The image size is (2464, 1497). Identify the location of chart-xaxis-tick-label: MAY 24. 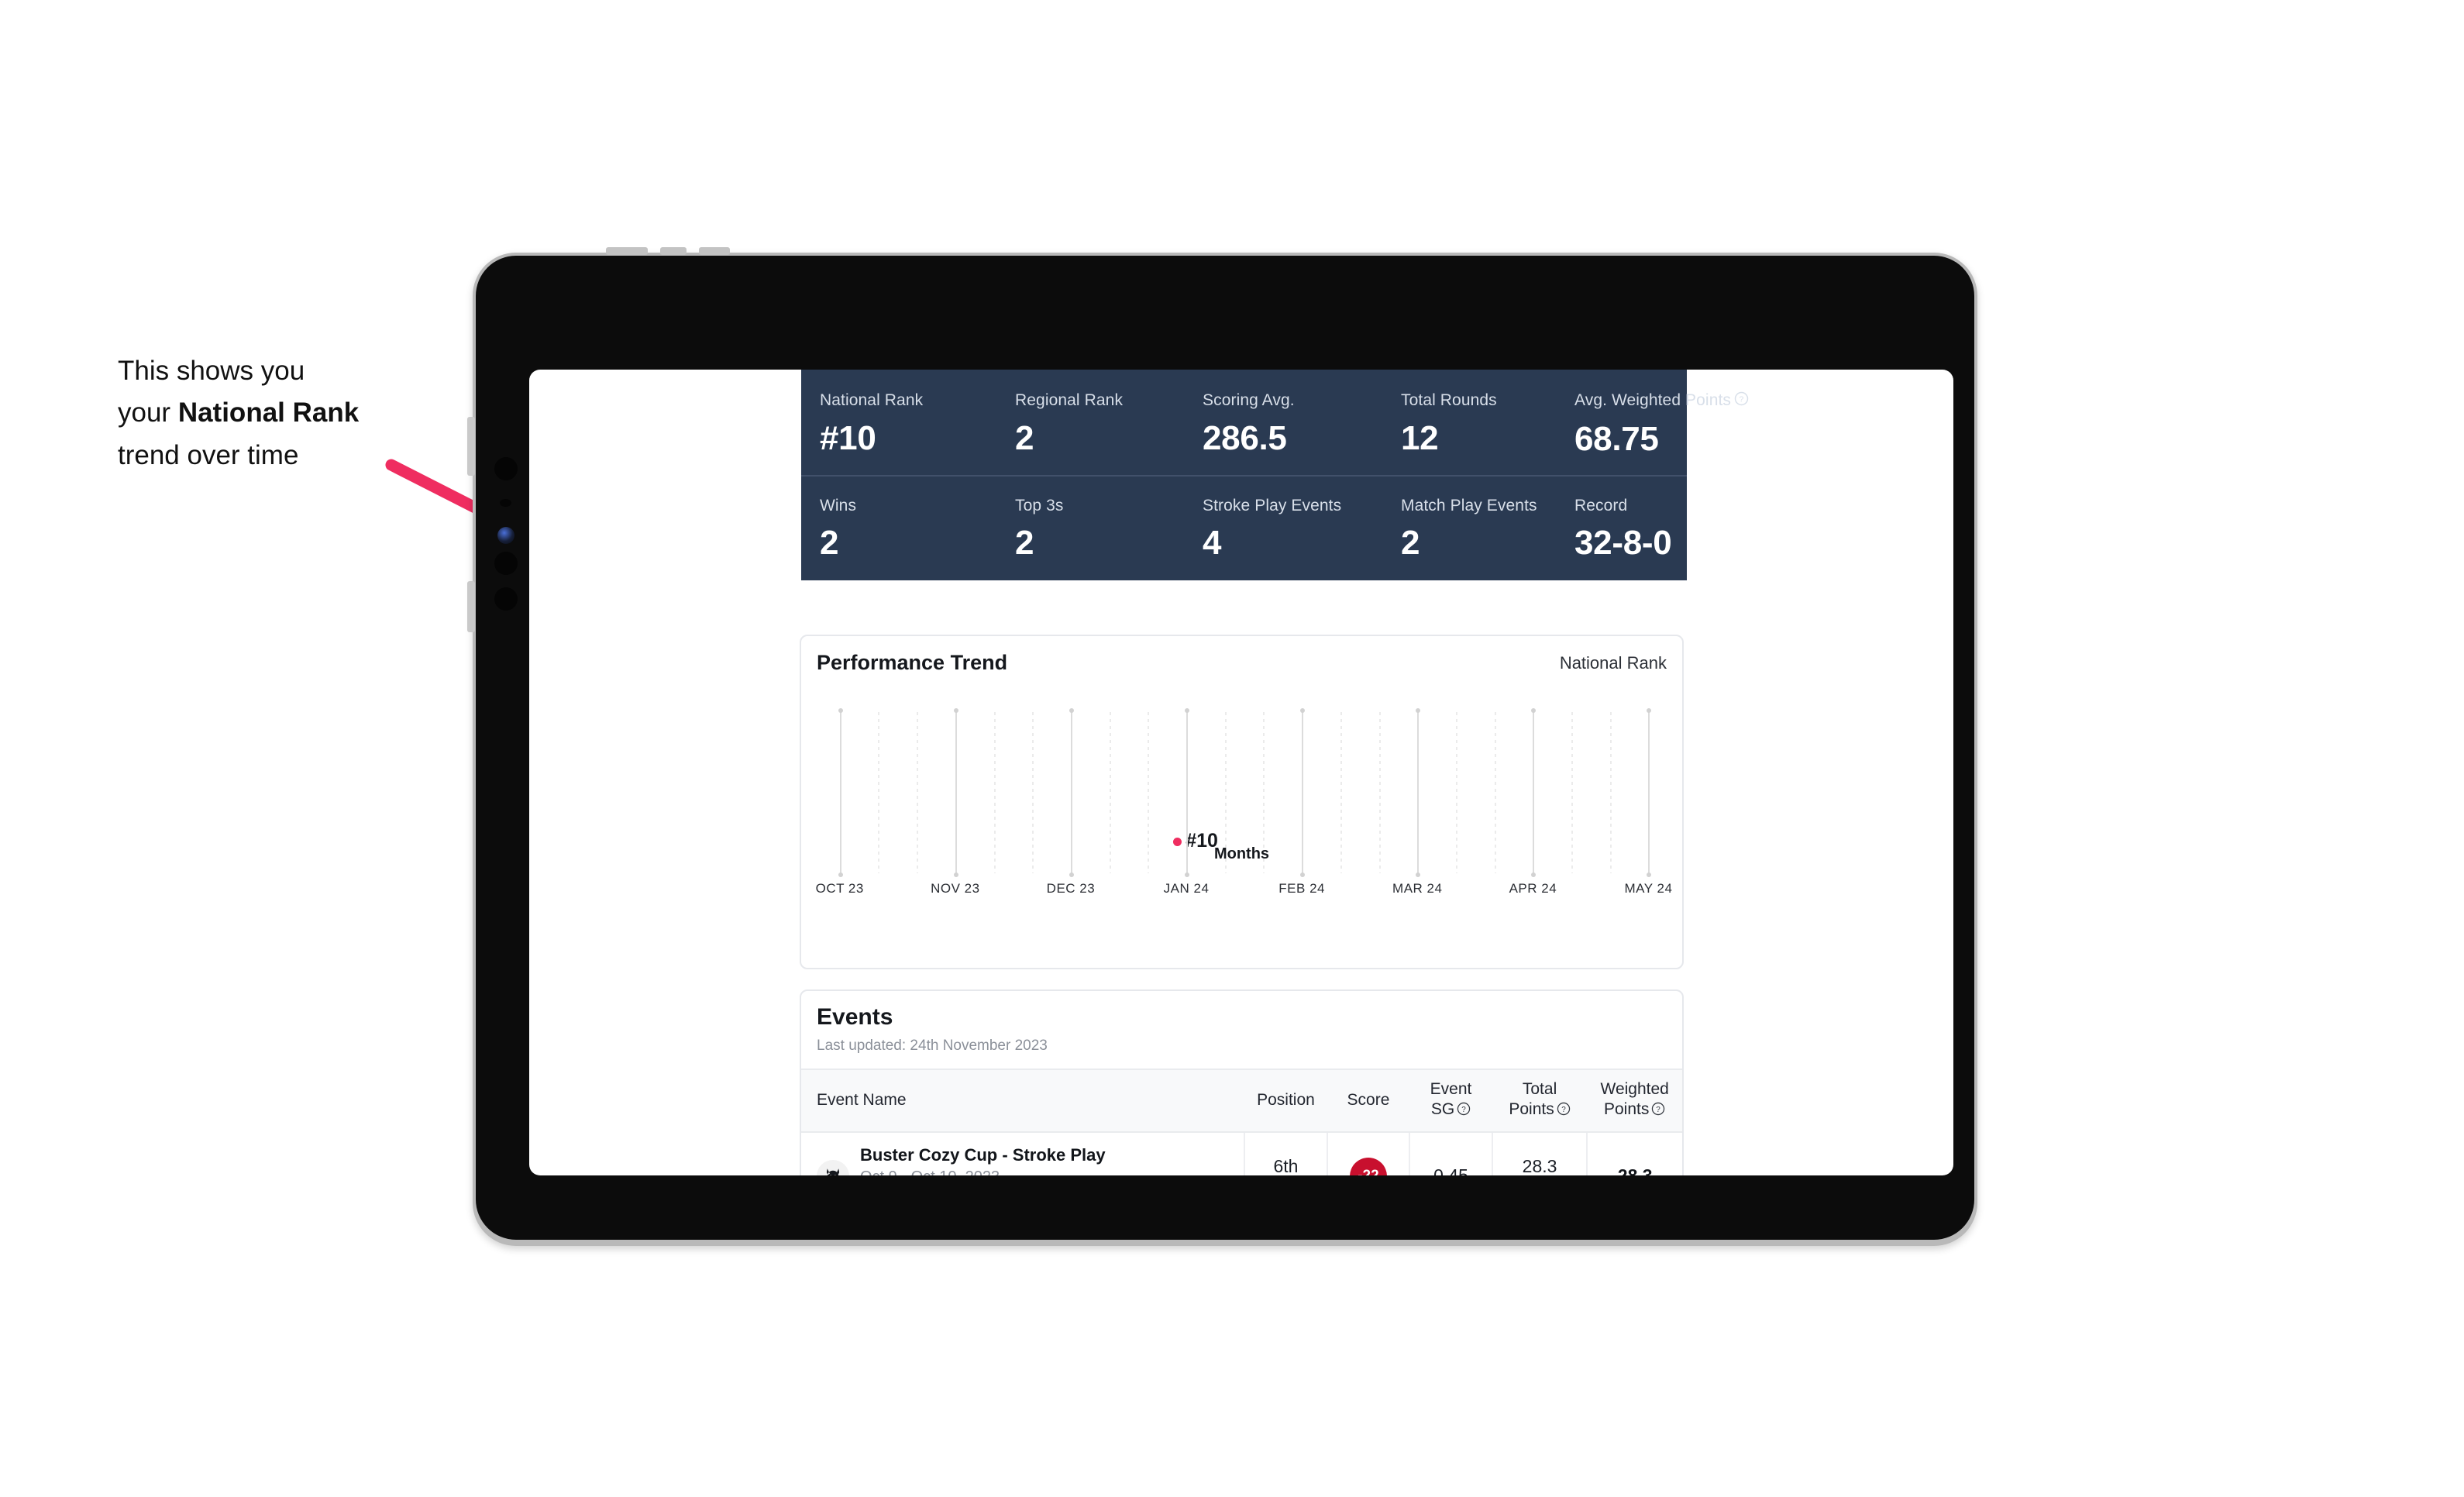
(1648, 888).